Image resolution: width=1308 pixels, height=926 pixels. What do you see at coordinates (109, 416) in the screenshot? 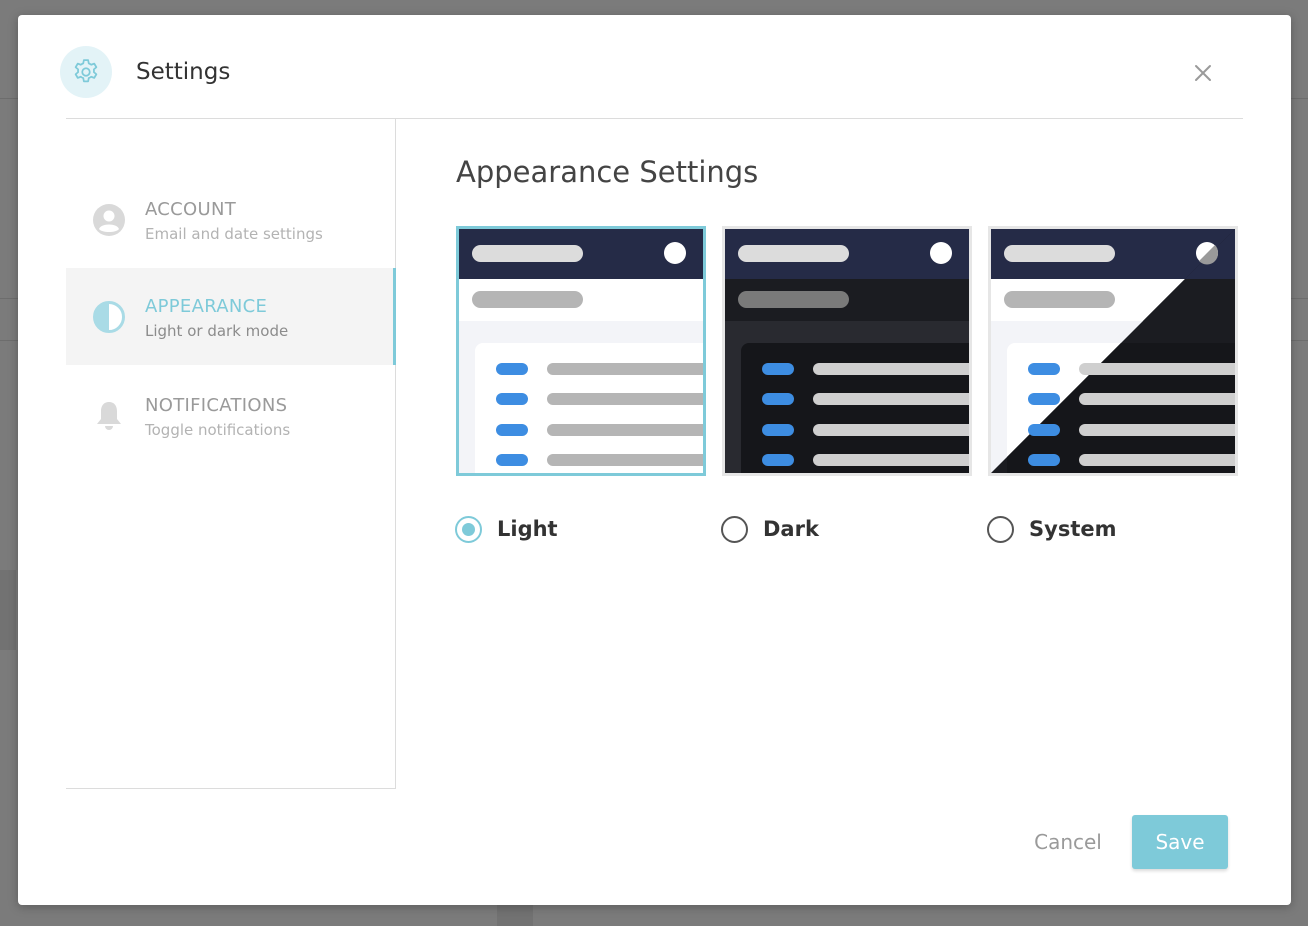
I see `bell-icon` at bounding box center [109, 416].